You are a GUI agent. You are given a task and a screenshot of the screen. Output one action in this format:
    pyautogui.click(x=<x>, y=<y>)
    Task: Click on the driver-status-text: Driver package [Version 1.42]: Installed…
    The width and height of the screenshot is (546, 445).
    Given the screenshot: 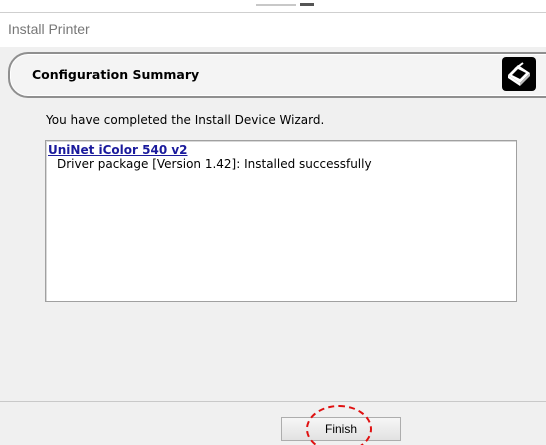 What is the action you would take?
    pyautogui.click(x=214, y=164)
    